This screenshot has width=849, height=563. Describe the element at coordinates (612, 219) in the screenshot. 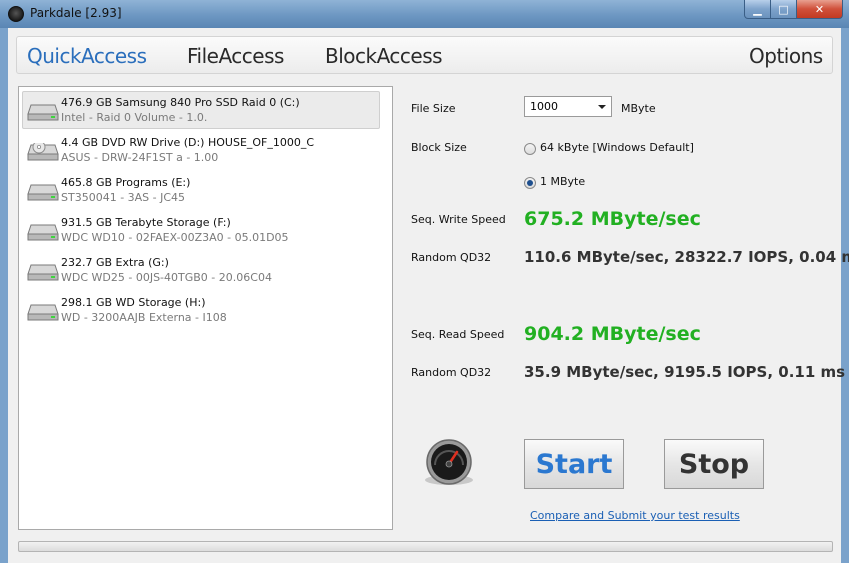

I see `seq-write-value: 675.2 MByte/sec` at that location.